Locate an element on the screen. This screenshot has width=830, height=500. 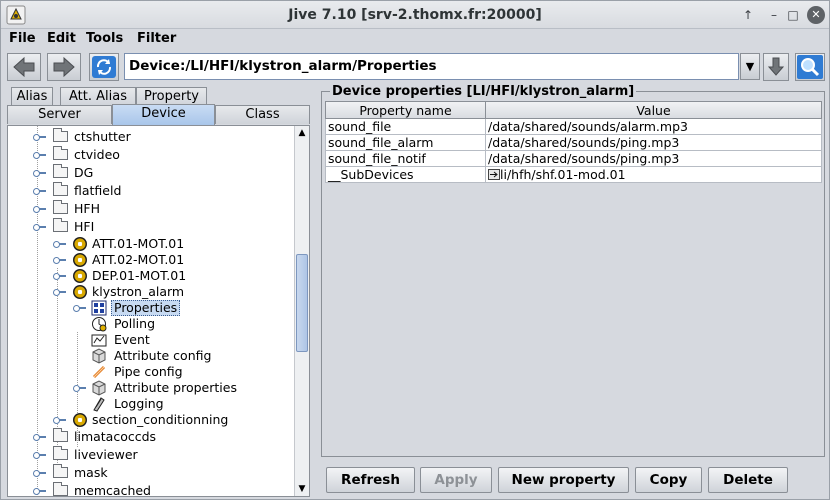
subdevice-value: li/hfh/shf.01-mod.01 is located at coordinates (563, 174).